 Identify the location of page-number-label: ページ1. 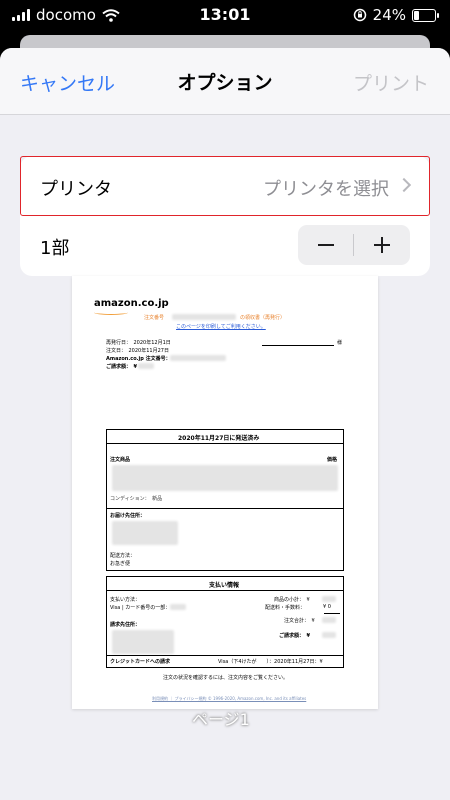
(221, 719).